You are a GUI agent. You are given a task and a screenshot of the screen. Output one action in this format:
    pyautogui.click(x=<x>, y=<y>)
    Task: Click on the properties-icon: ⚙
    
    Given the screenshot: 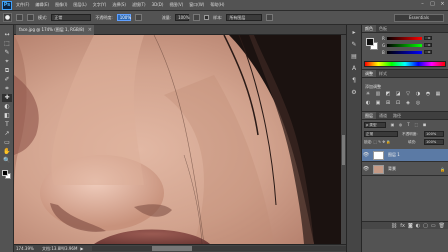 What is the action you would take?
    pyautogui.click(x=354, y=92)
    